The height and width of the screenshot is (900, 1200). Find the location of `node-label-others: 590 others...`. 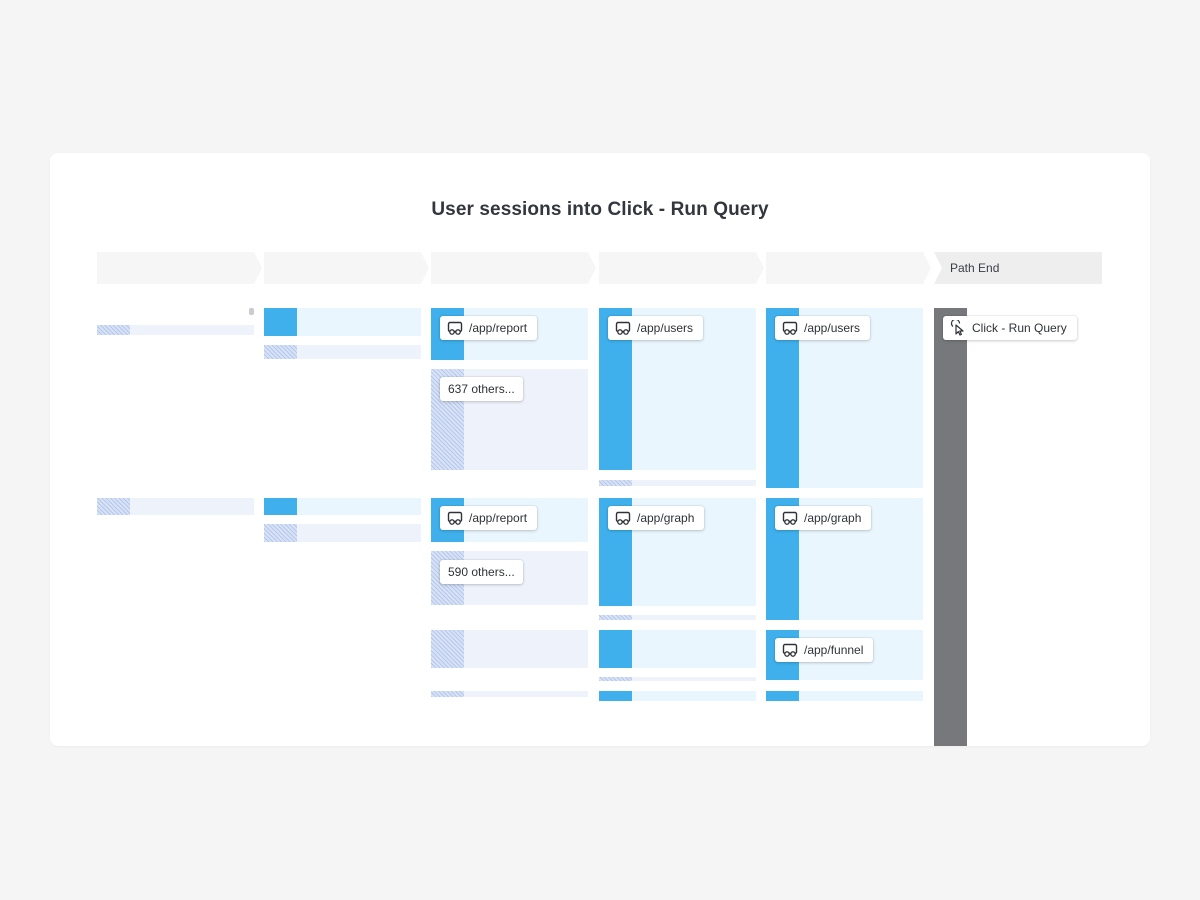

node-label-others: 590 others... is located at coordinates (481, 572).